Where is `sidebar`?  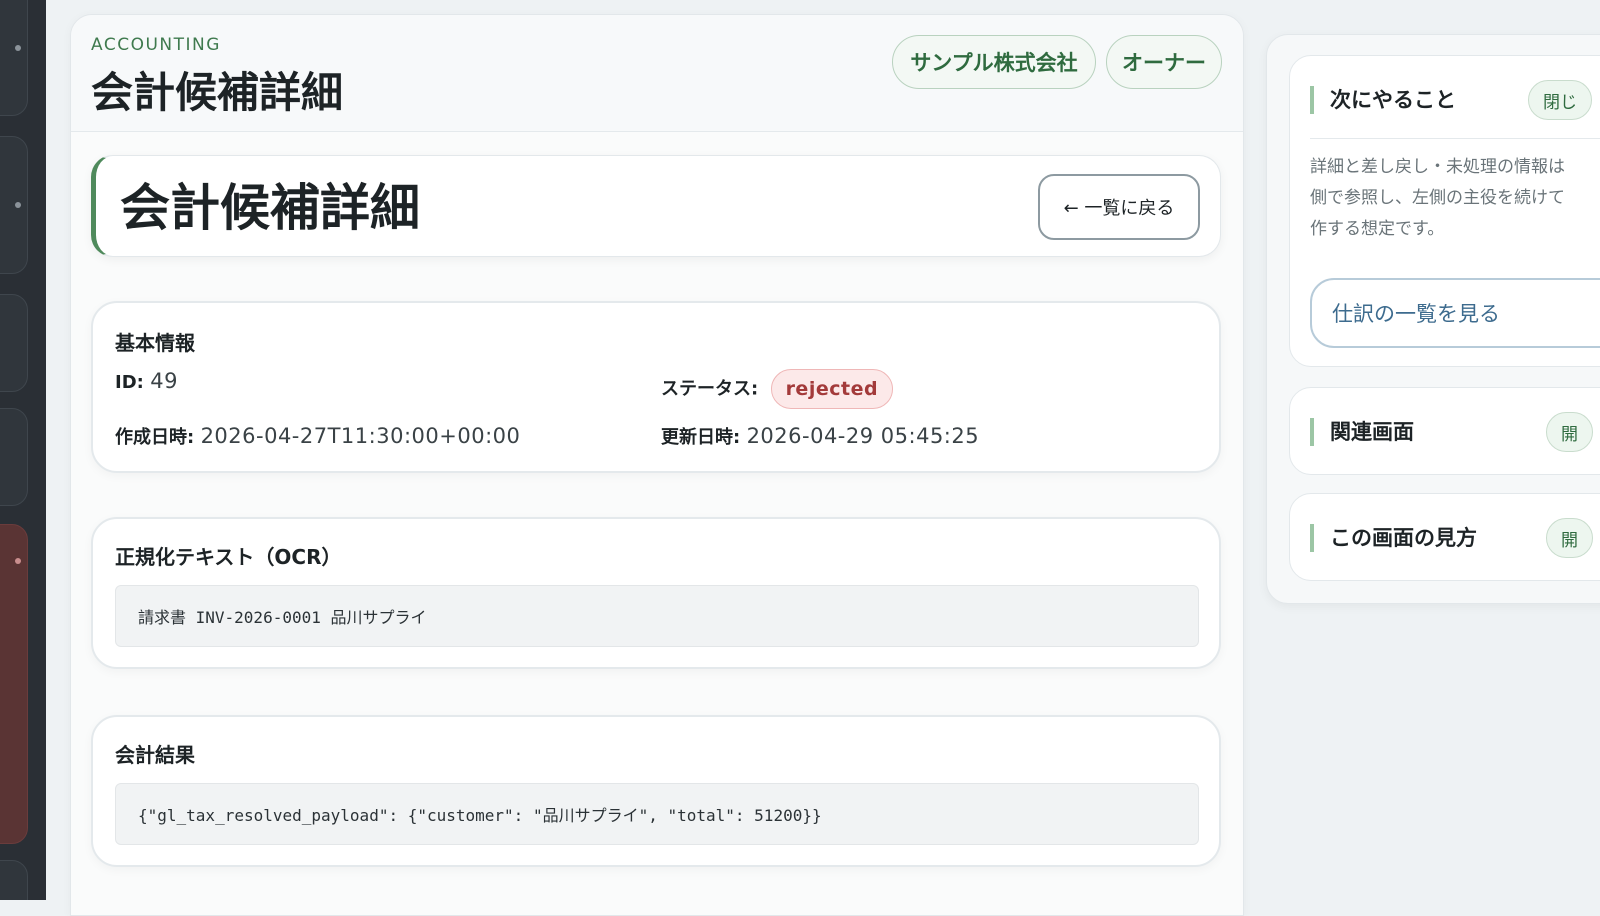 sidebar is located at coordinates (23, 450).